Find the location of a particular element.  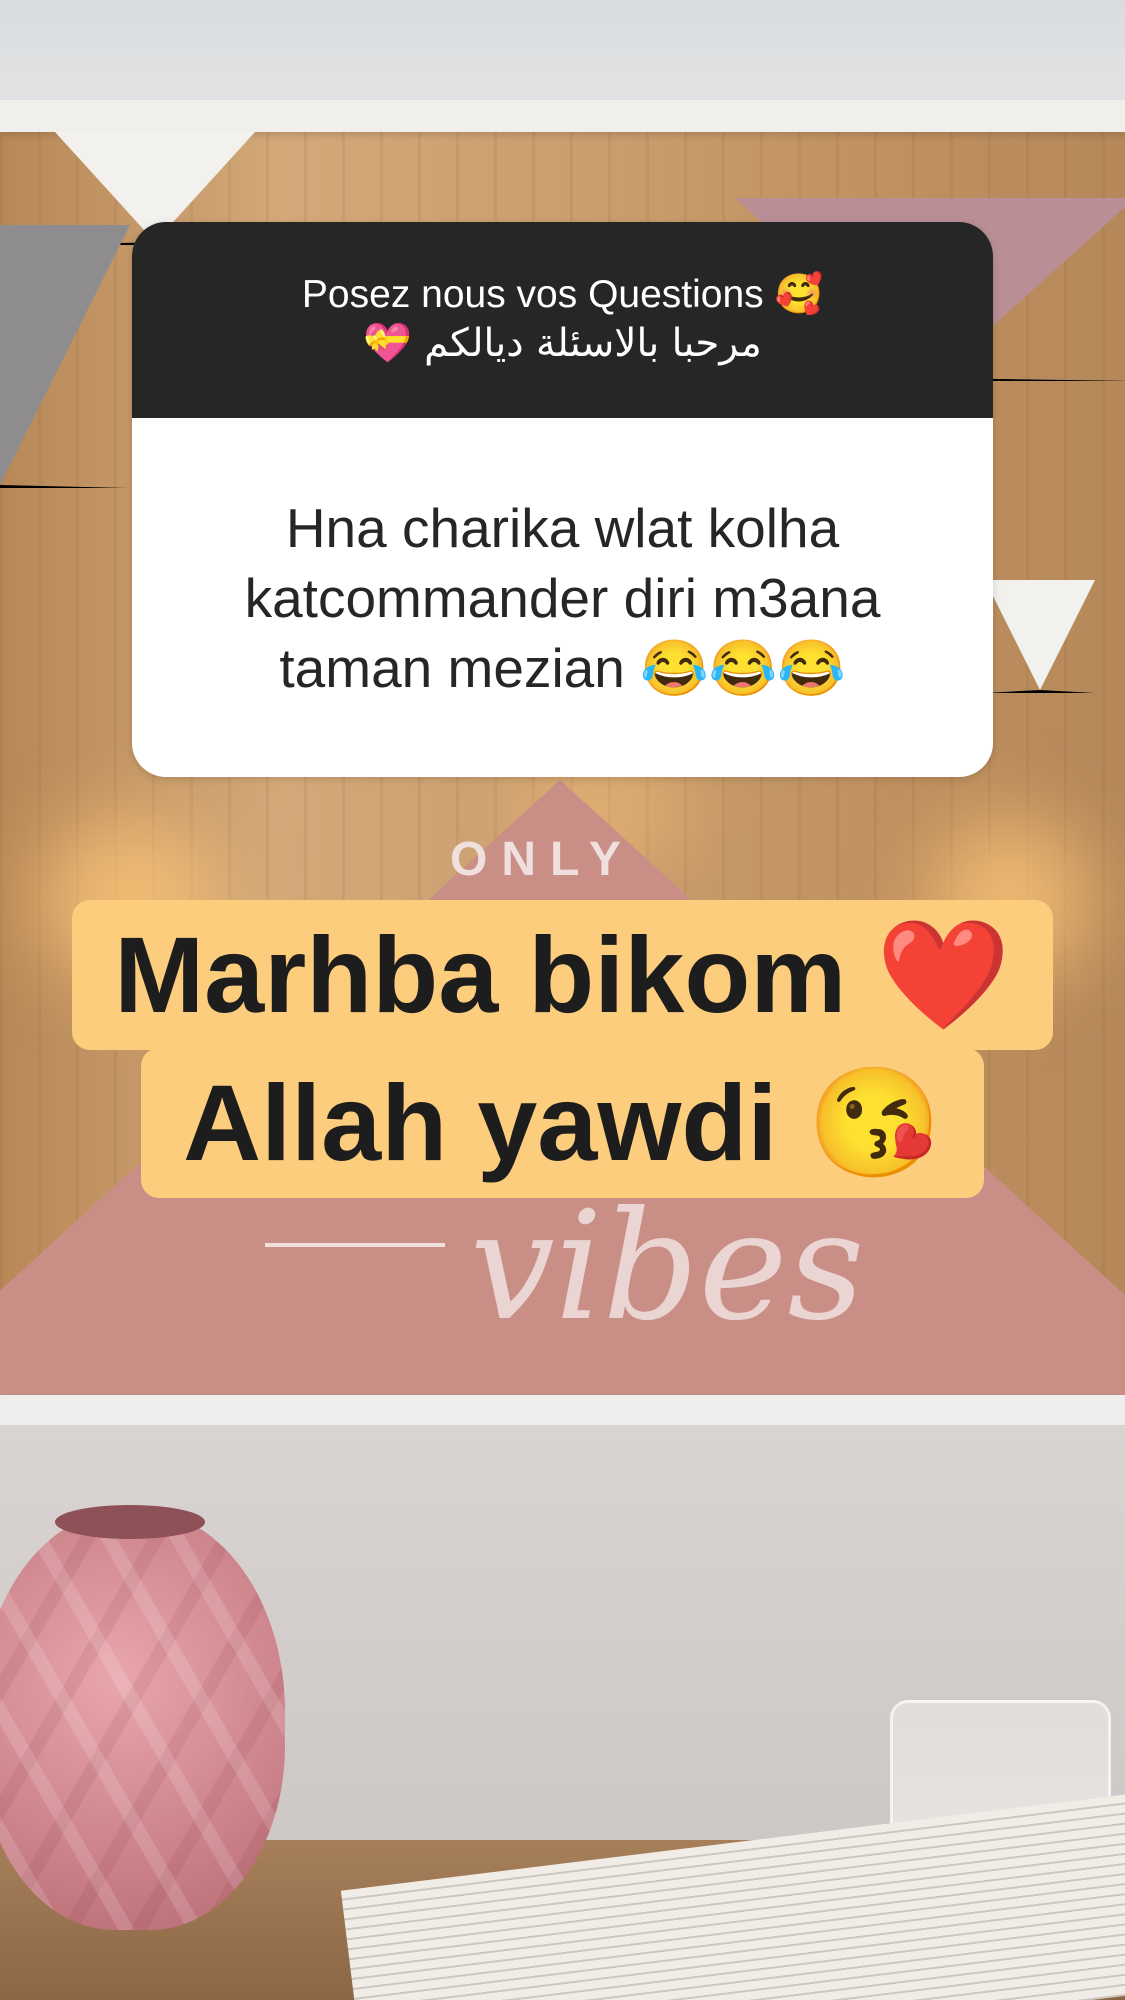

caption-line-1: Marhba bikom ❤️ is located at coordinates (562, 975).